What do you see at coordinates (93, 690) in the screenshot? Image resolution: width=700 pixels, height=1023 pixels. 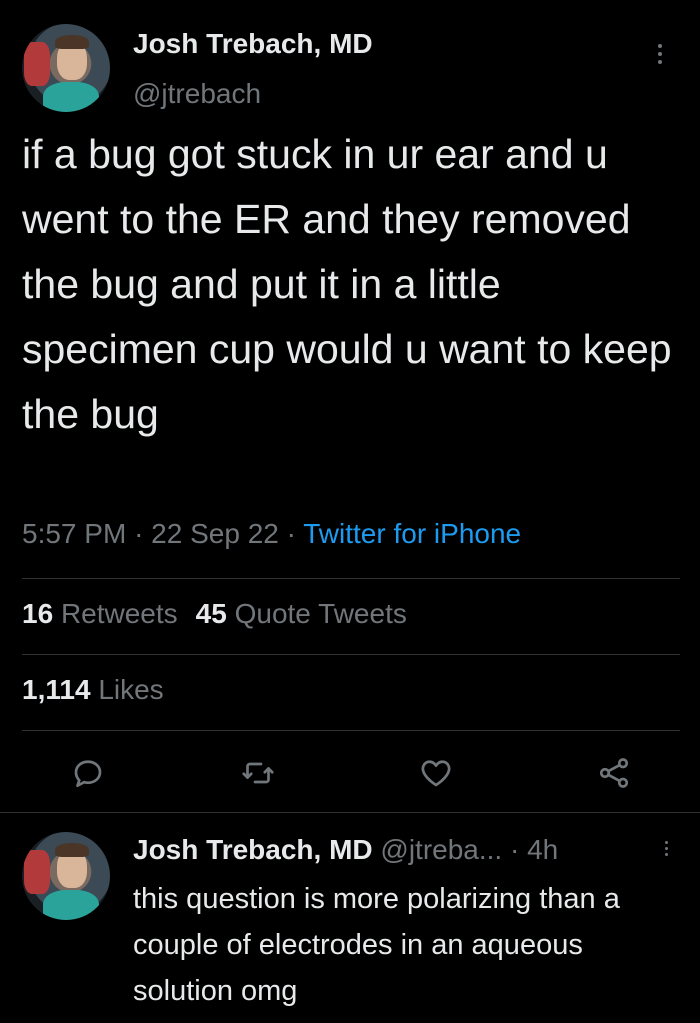 I see `likes-stat: 1,114 Likes` at bounding box center [93, 690].